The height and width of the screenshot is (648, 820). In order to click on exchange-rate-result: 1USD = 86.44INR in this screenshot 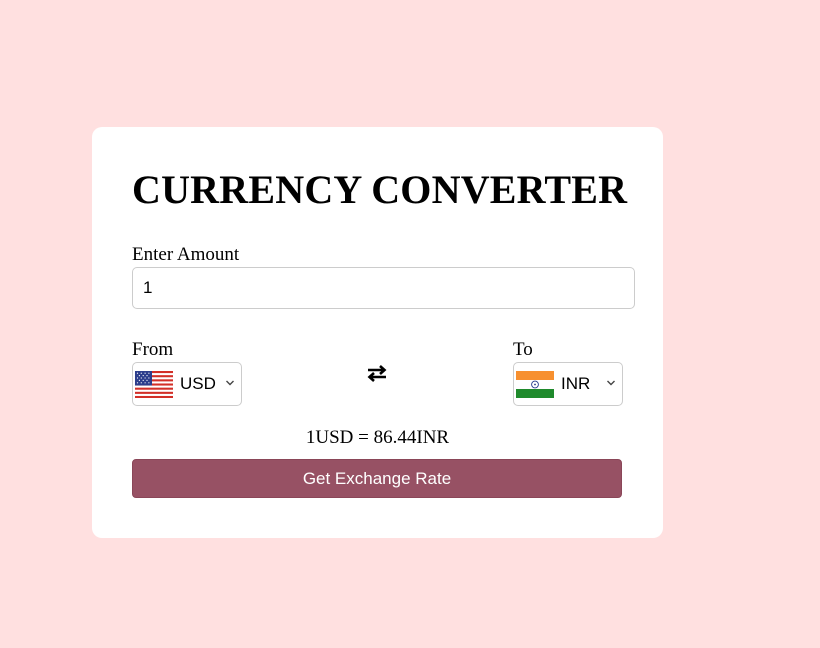, I will do `click(377, 437)`.